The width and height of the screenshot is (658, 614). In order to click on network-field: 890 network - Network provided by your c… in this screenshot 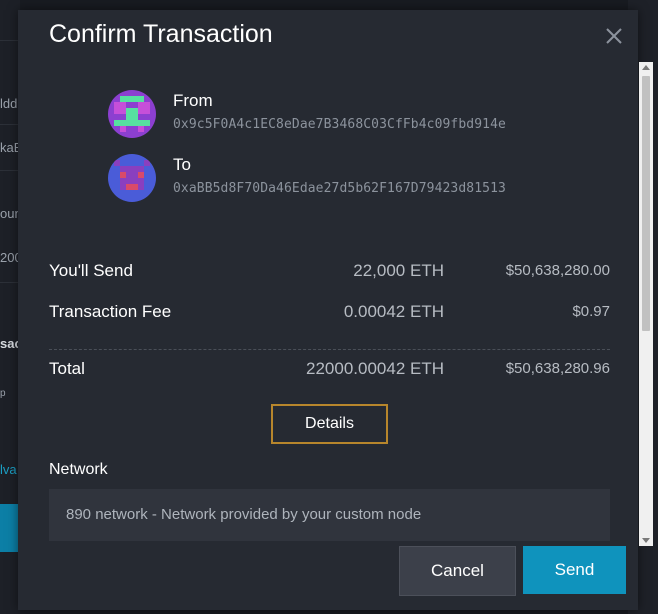, I will do `click(329, 515)`.